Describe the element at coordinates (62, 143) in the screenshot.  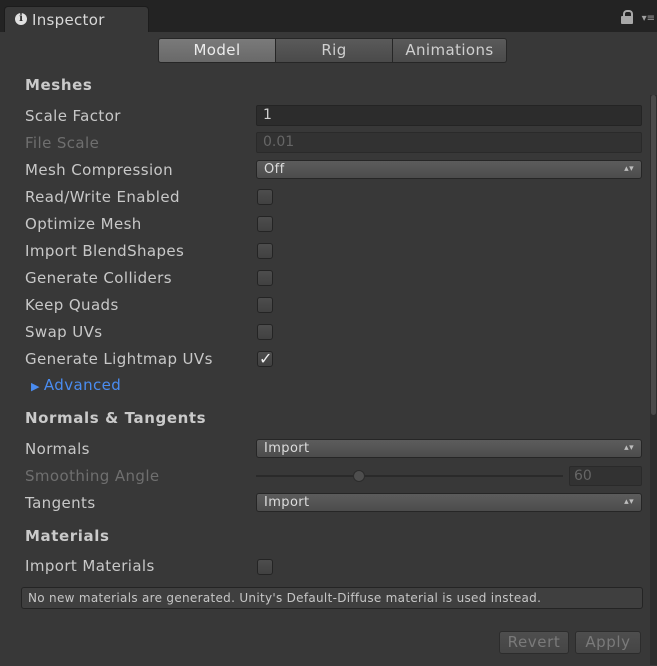
I see `file-scale-label: File Scale` at that location.